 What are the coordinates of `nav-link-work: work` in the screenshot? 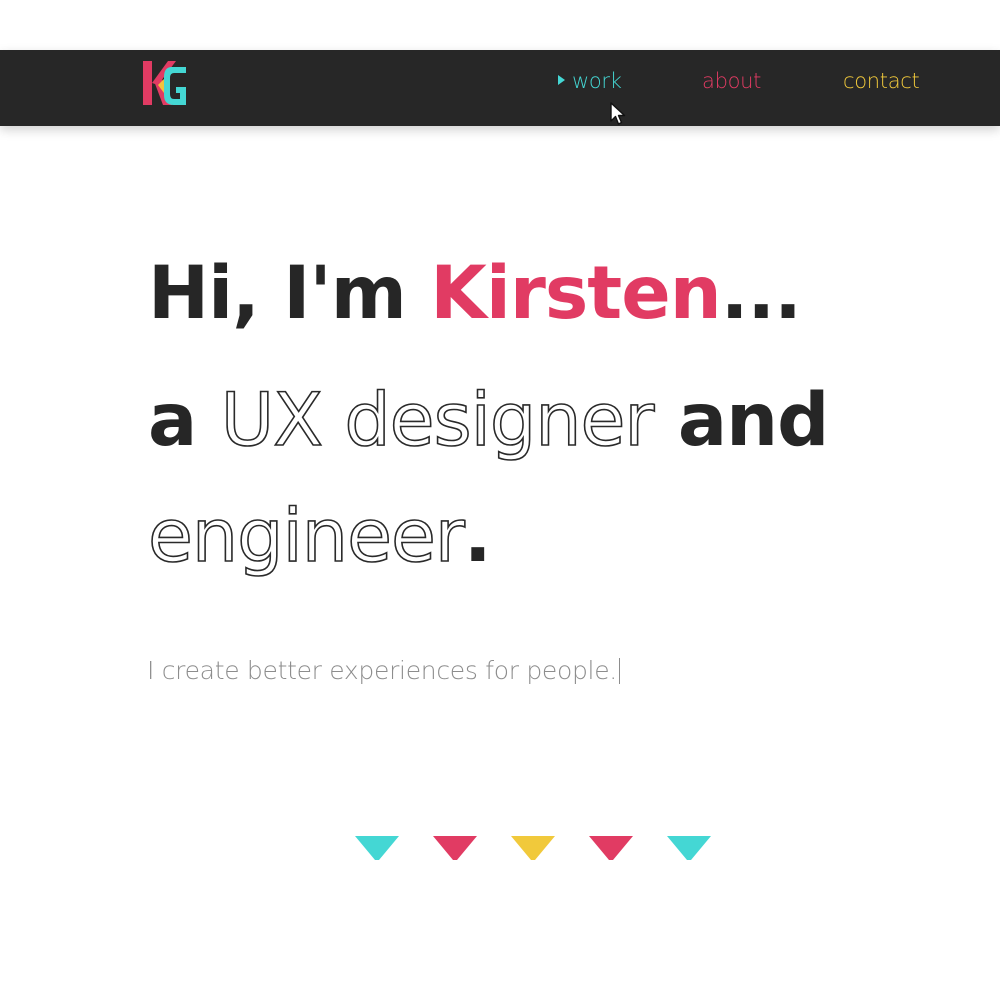 It's located at (590, 81).